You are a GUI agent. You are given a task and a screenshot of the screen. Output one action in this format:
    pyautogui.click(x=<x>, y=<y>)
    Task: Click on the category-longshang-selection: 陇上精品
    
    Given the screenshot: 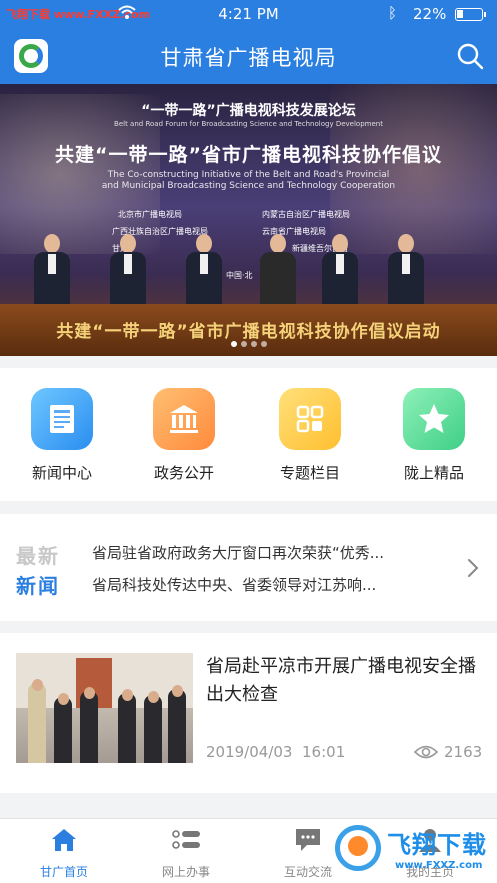 What is the action you would take?
    pyautogui.click(x=434, y=435)
    